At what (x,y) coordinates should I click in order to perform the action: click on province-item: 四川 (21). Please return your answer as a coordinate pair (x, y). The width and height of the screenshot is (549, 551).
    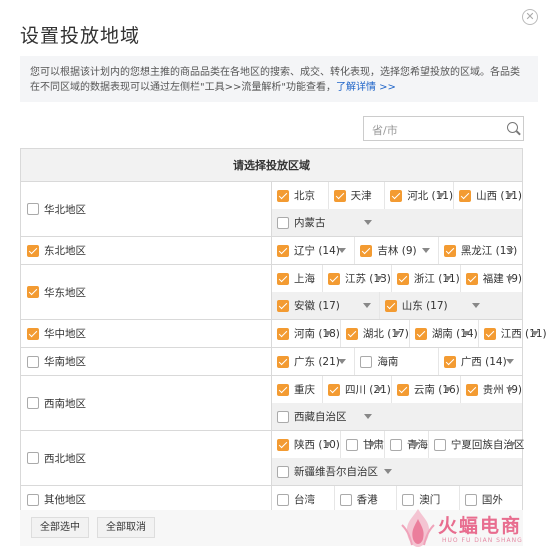
    Looking at the image, I should click on (357, 389).